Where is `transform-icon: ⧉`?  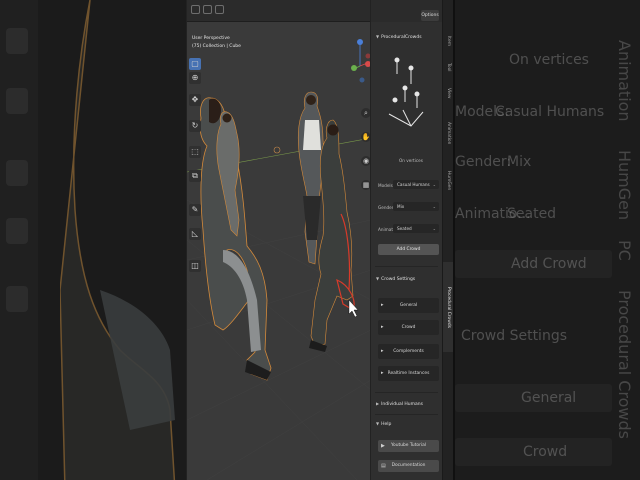 transform-icon: ⧉ is located at coordinates (195, 176).